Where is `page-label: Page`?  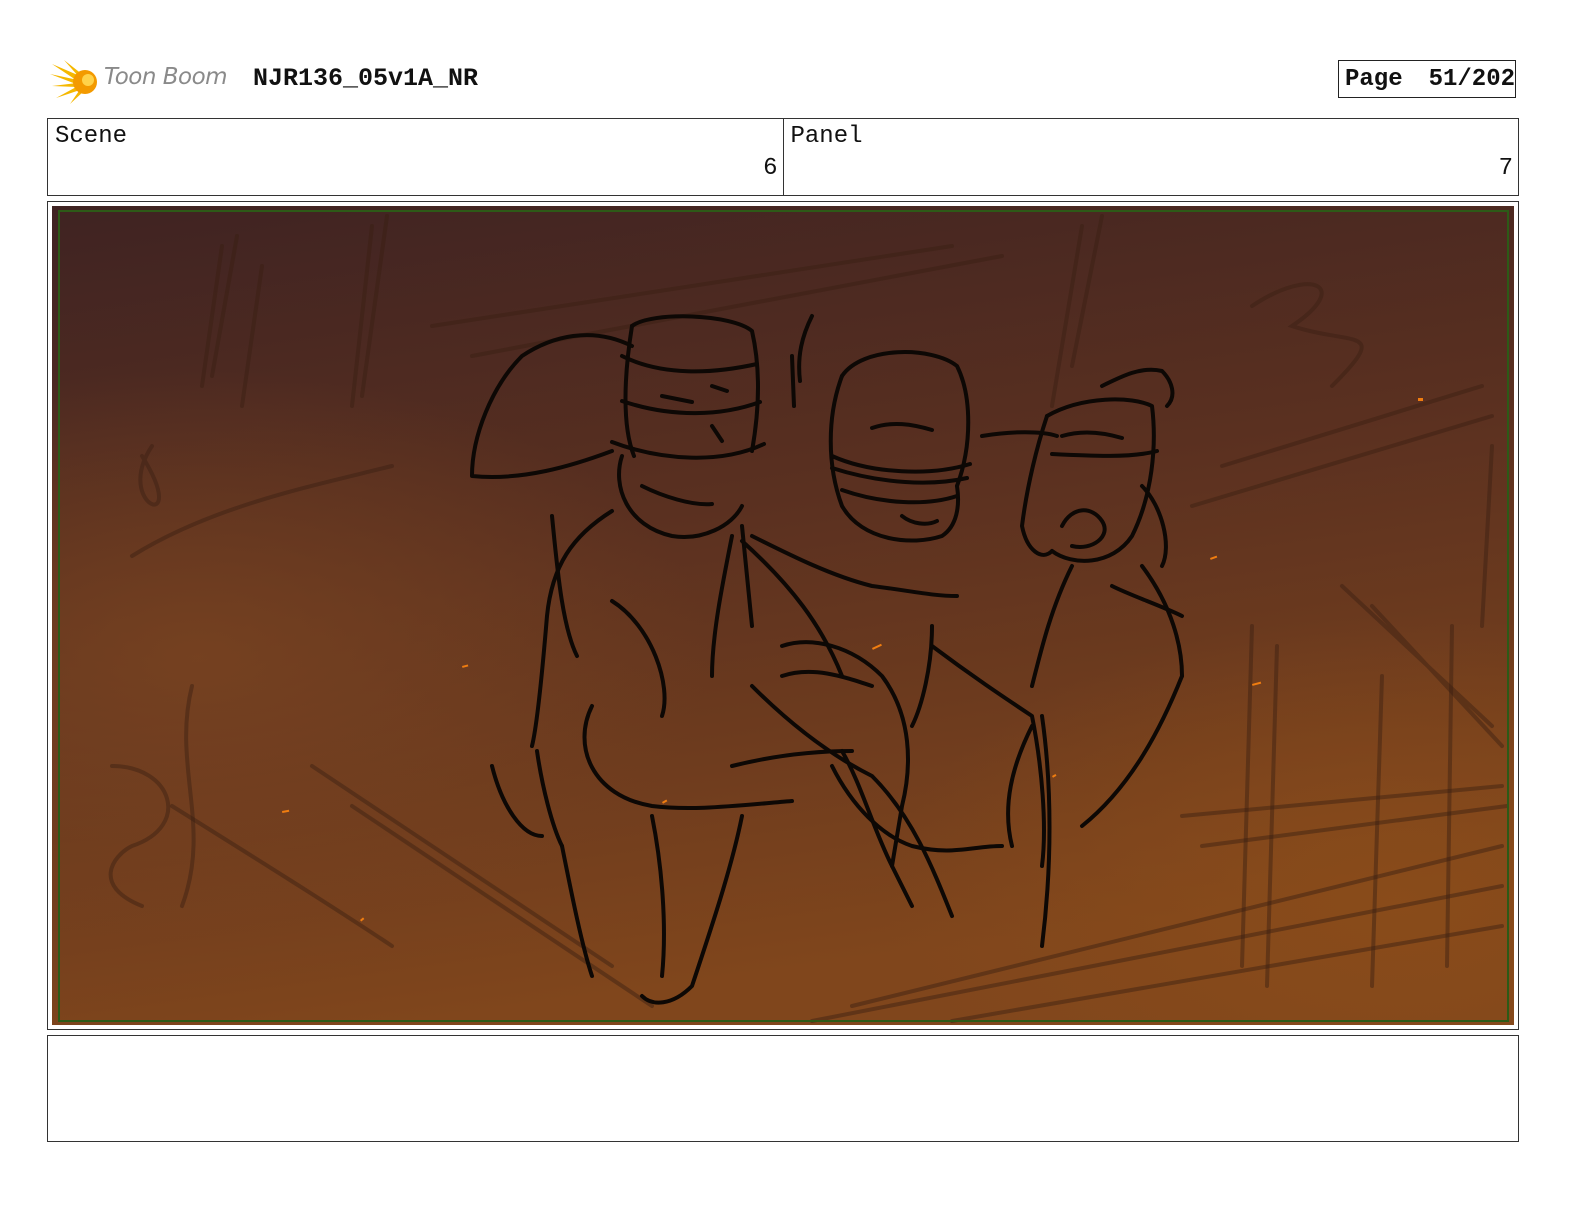 page-label: Page is located at coordinates (1374, 79).